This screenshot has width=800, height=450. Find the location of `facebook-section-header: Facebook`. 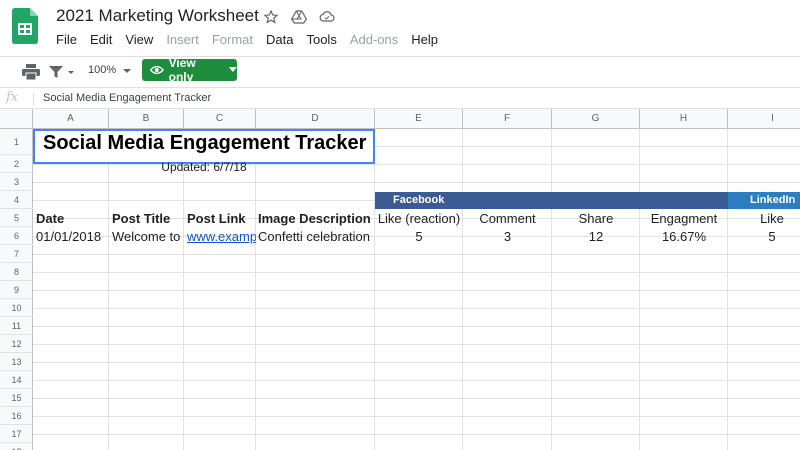

facebook-section-header: Facebook is located at coordinates (551, 200).